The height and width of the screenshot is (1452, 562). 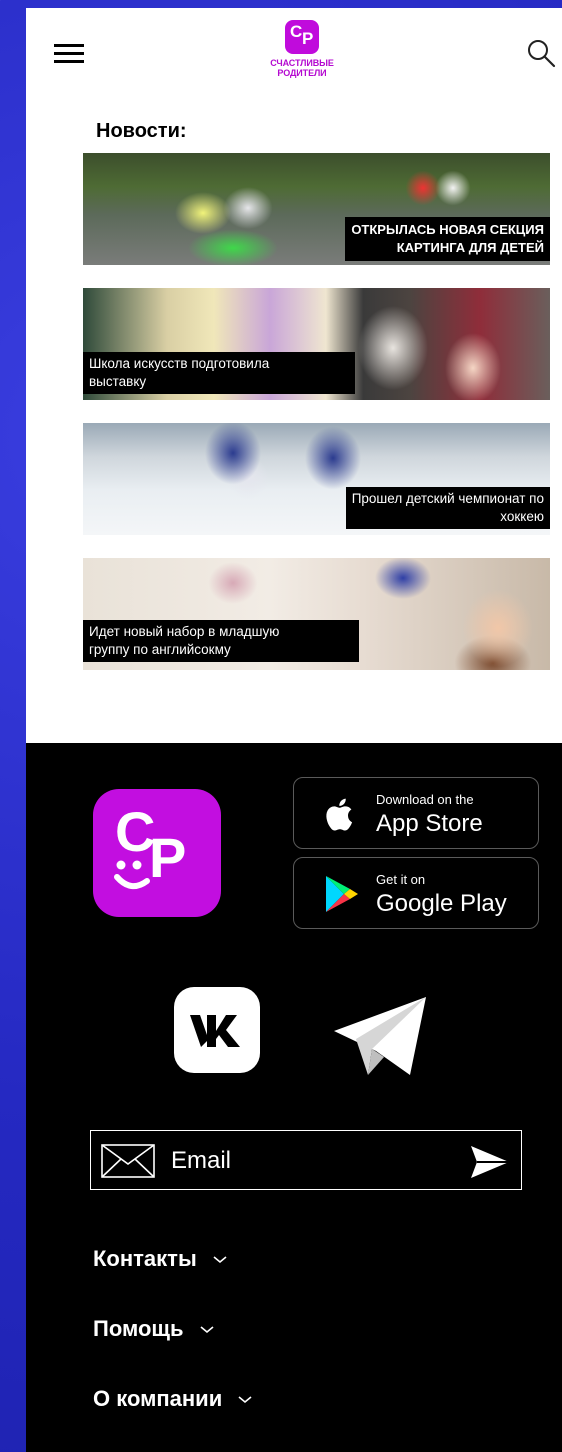 What do you see at coordinates (401, 879) in the screenshot?
I see `google-play-small-label: Get it on` at bounding box center [401, 879].